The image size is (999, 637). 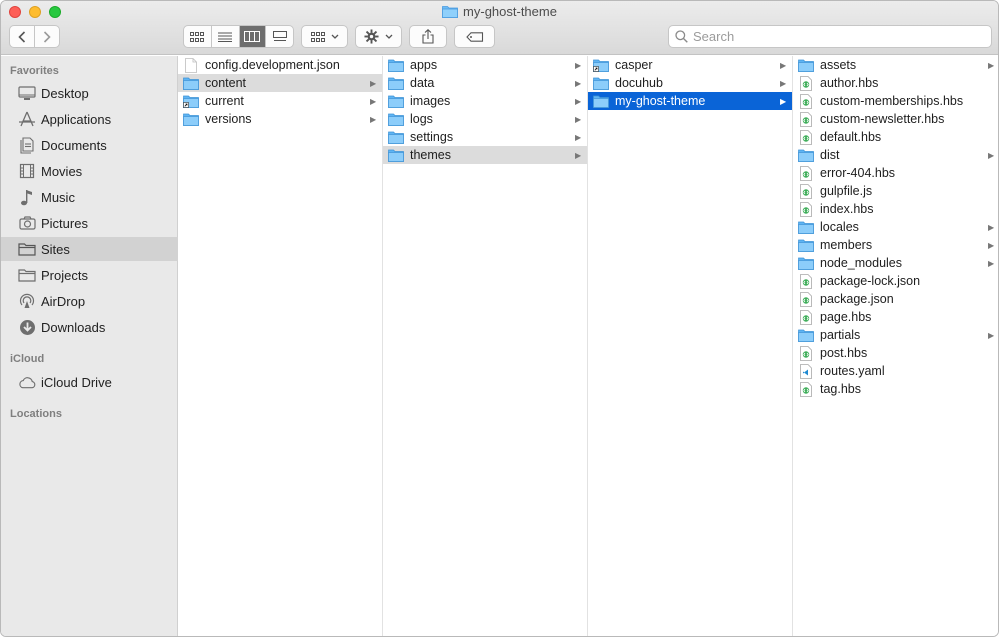 I want to click on file-row-author-hbs: author.hbs, so click(x=895, y=83).